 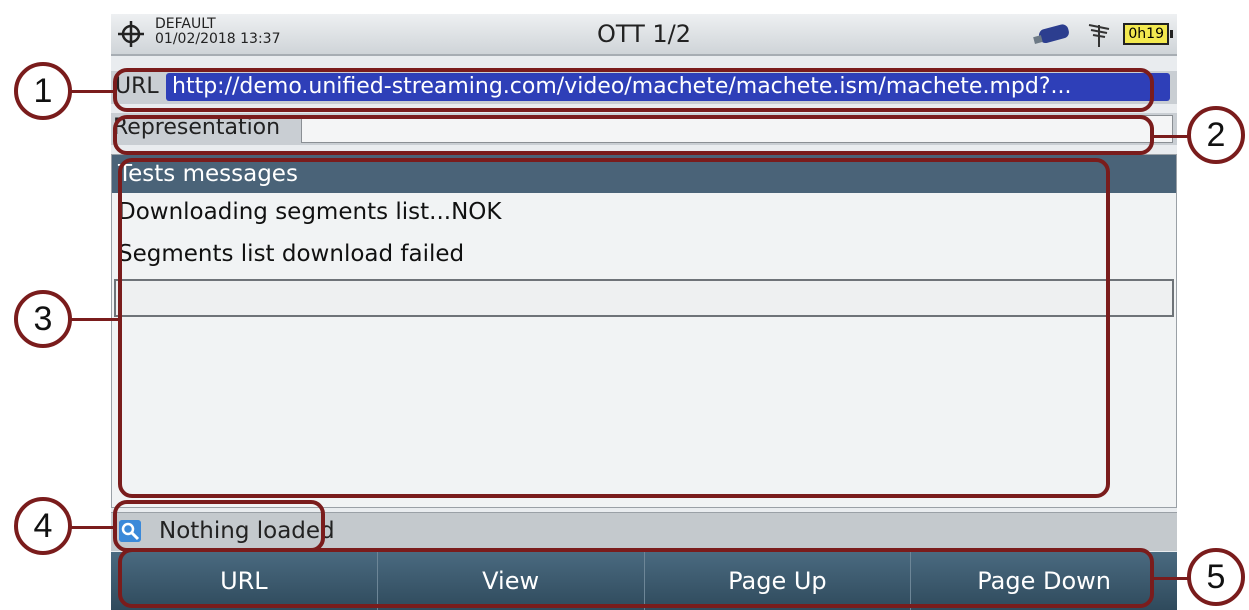 I want to click on top-status-bar: DEFAULT 01/02/2018 13:37 OTT 1/2 0h19, so click(x=644, y=35).